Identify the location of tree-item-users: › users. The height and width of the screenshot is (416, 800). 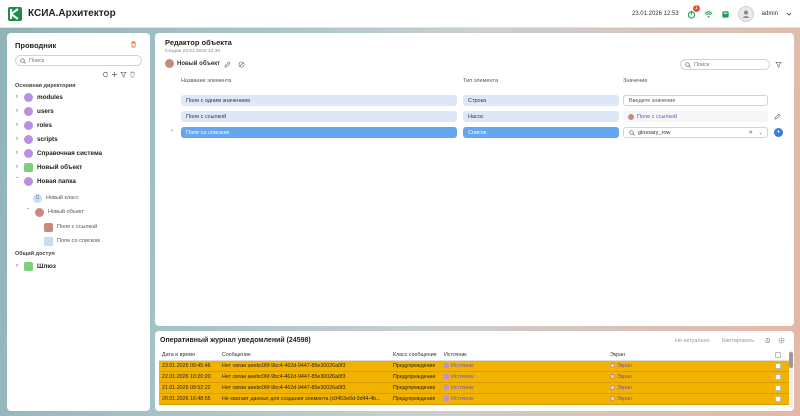
(34, 111).